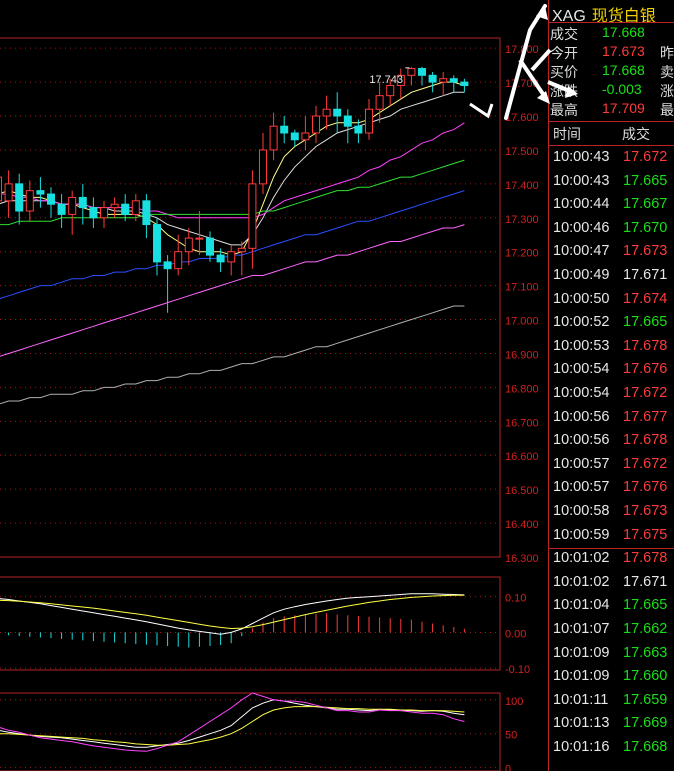 The image size is (674, 771). I want to click on quote-row: 最高 17.709 最, so click(612, 109).